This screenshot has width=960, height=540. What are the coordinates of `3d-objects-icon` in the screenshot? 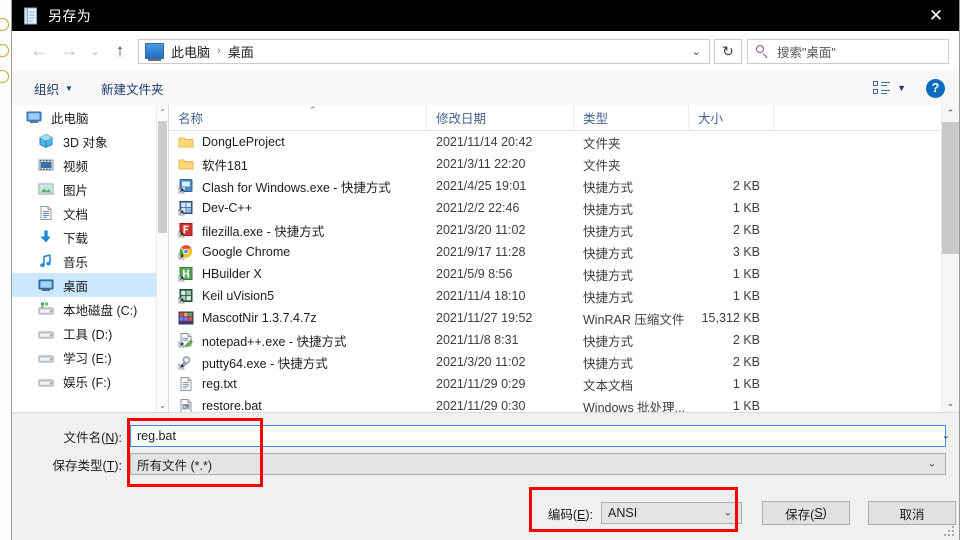 It's located at (46, 141).